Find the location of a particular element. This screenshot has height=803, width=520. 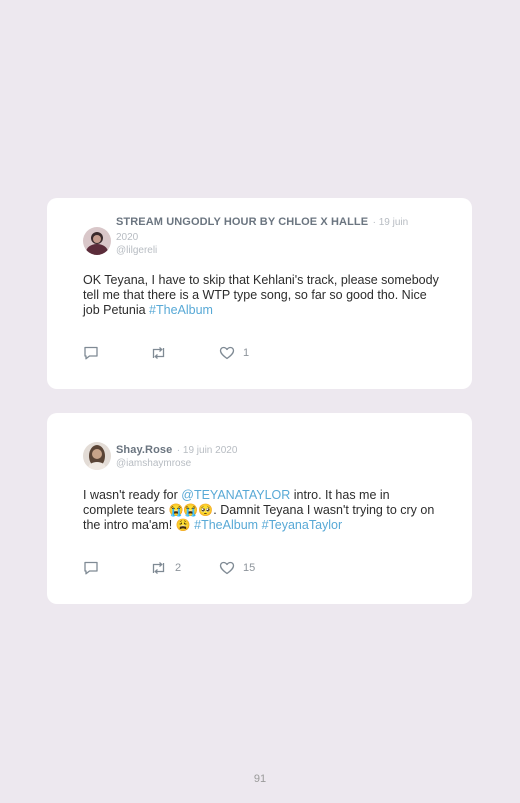

tweet-header: Shay.Rose · 19 juin 2020 @iamshaymrose is located at coordinates (273, 456).